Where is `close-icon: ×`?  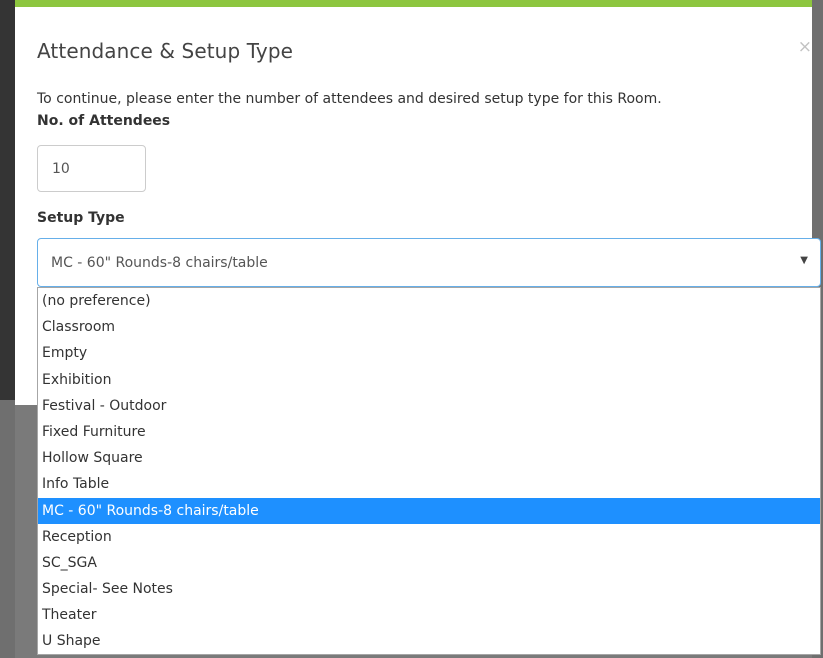 close-icon: × is located at coordinates (805, 47).